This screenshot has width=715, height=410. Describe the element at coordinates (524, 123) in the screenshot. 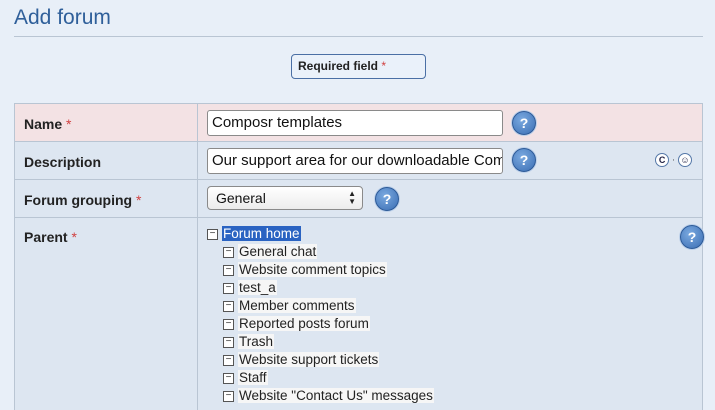

I see `name-help-icon: ?` at that location.